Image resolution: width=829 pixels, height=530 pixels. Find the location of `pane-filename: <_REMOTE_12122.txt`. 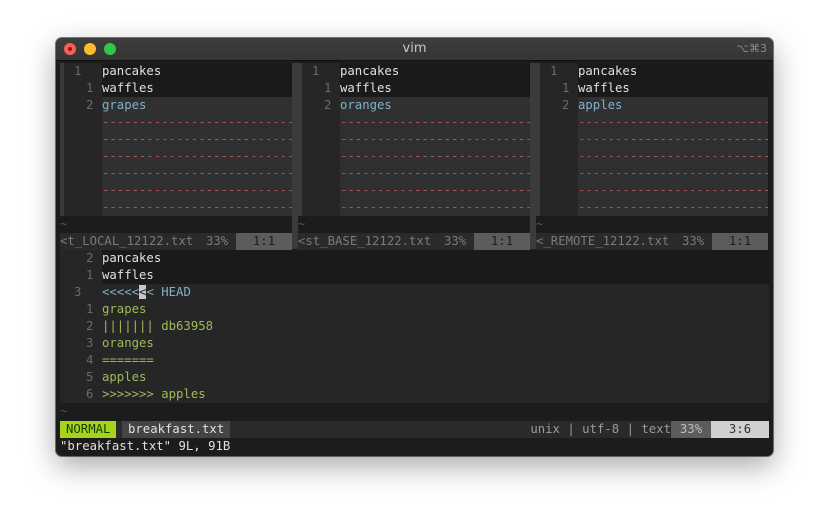

pane-filename: <_REMOTE_12122.txt is located at coordinates (603, 241).